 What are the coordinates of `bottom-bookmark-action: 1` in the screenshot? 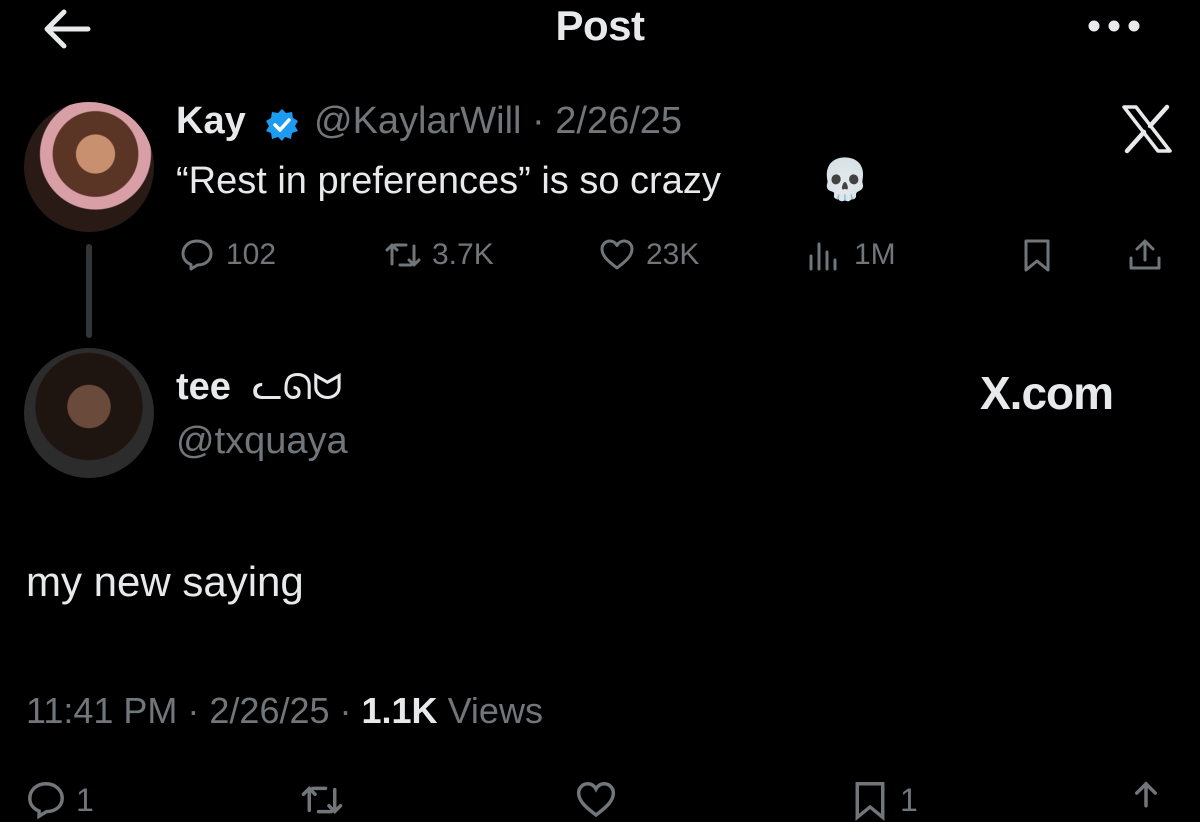 It's located at (883, 800).